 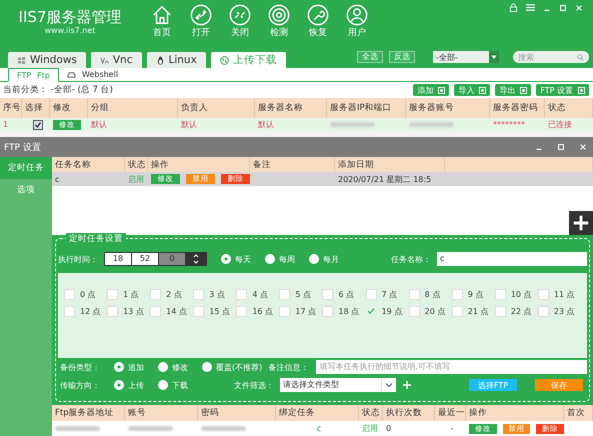 What do you see at coordinates (430, 311) in the screenshot?
I see `hour-checkbox: 20 点` at bounding box center [430, 311].